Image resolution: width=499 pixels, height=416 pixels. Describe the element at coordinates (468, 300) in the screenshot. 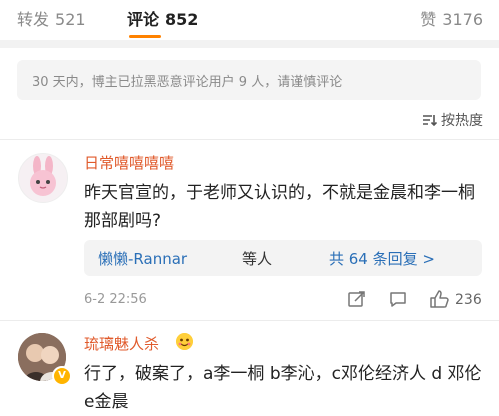

I see `like-count: 236` at that location.